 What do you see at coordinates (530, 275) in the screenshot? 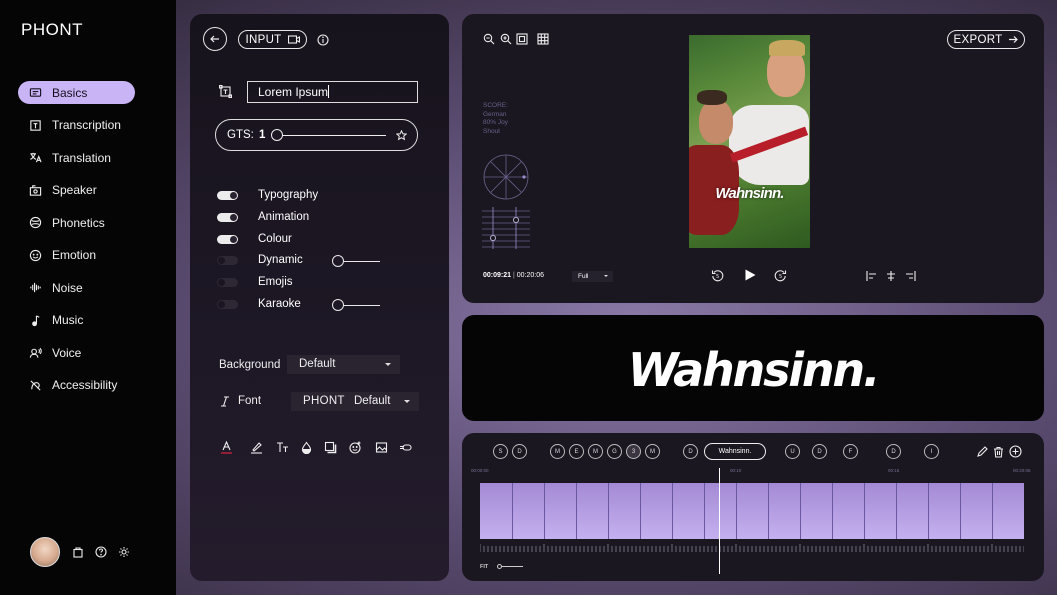
I see `time-total: 00:20:06` at bounding box center [530, 275].